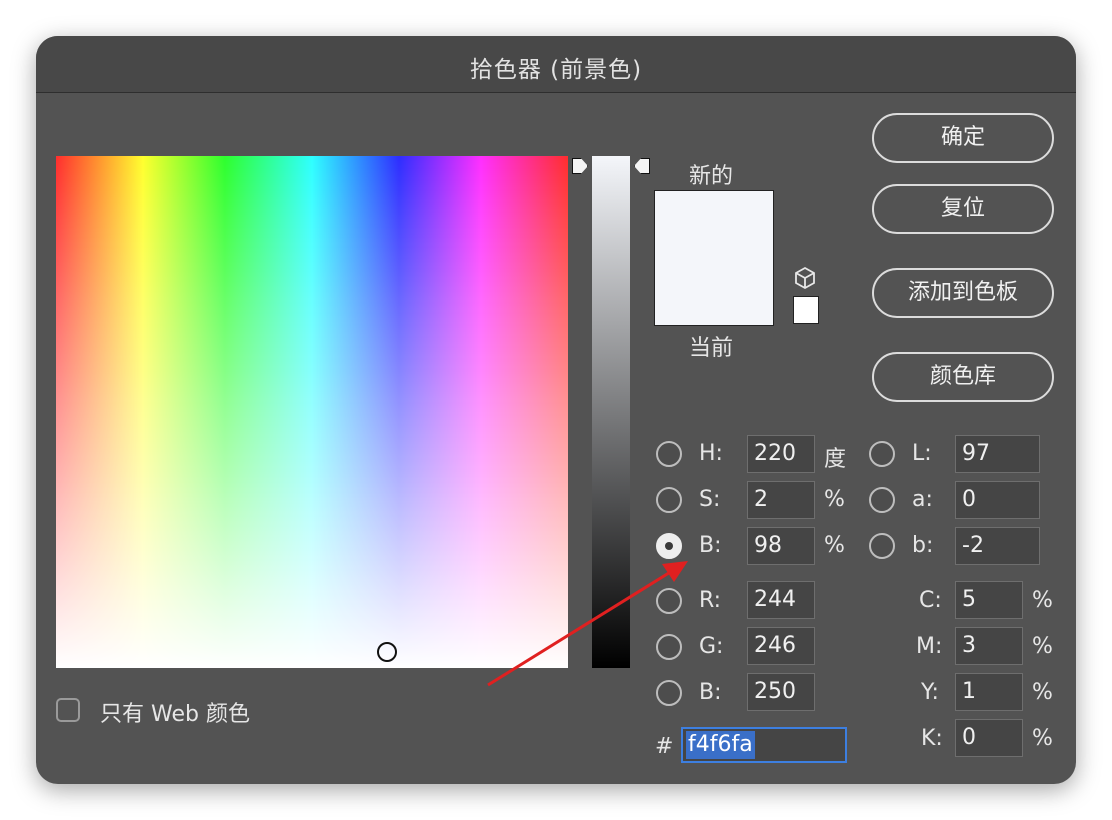 The image size is (1112, 820). What do you see at coordinates (882, 454) in the screenshot?
I see `radio-lab-l` at bounding box center [882, 454].